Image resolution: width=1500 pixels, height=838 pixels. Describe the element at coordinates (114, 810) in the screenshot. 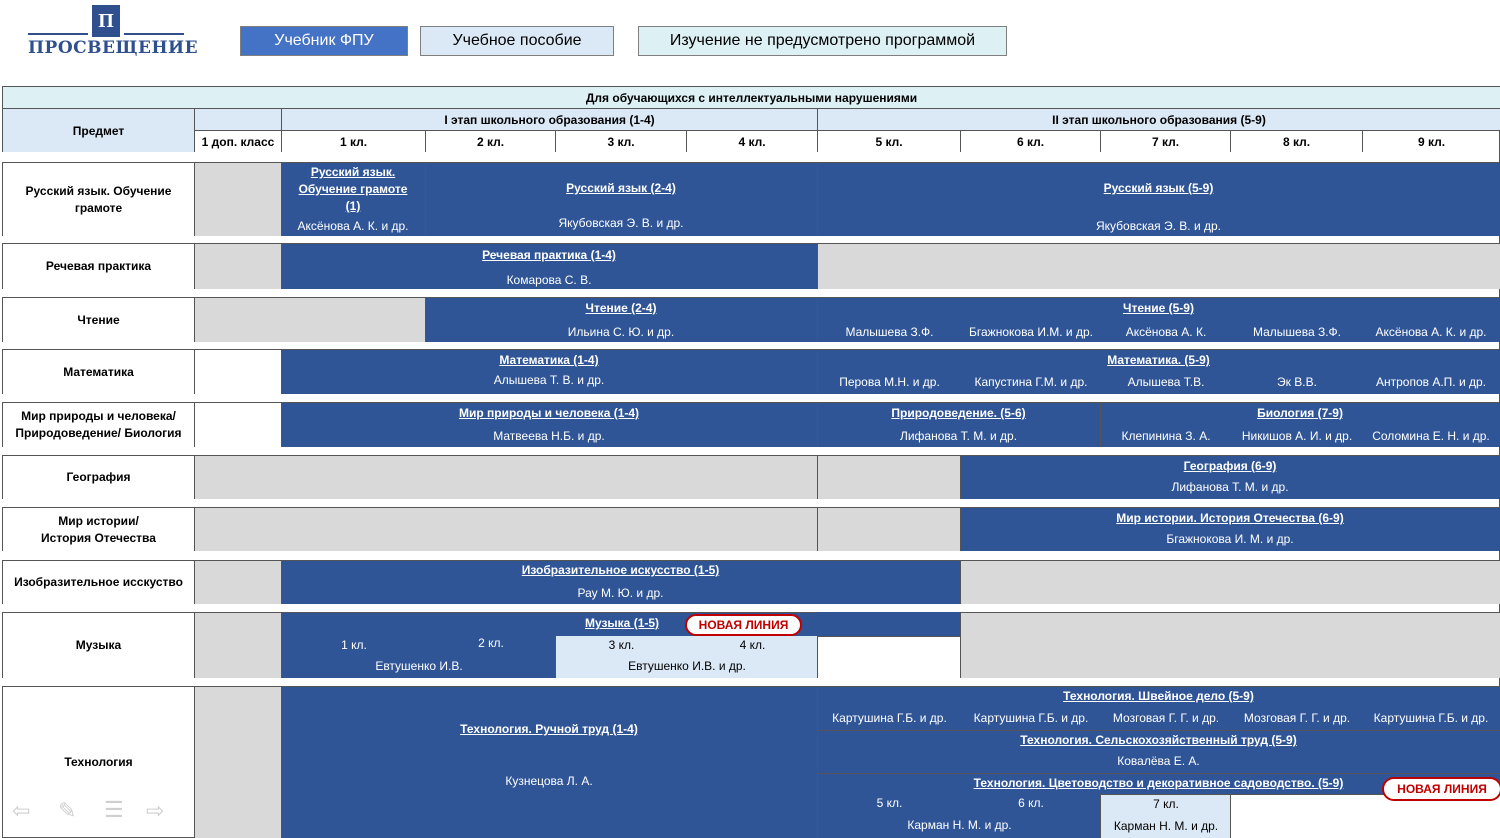

I see `menu-icon: ☰` at that location.